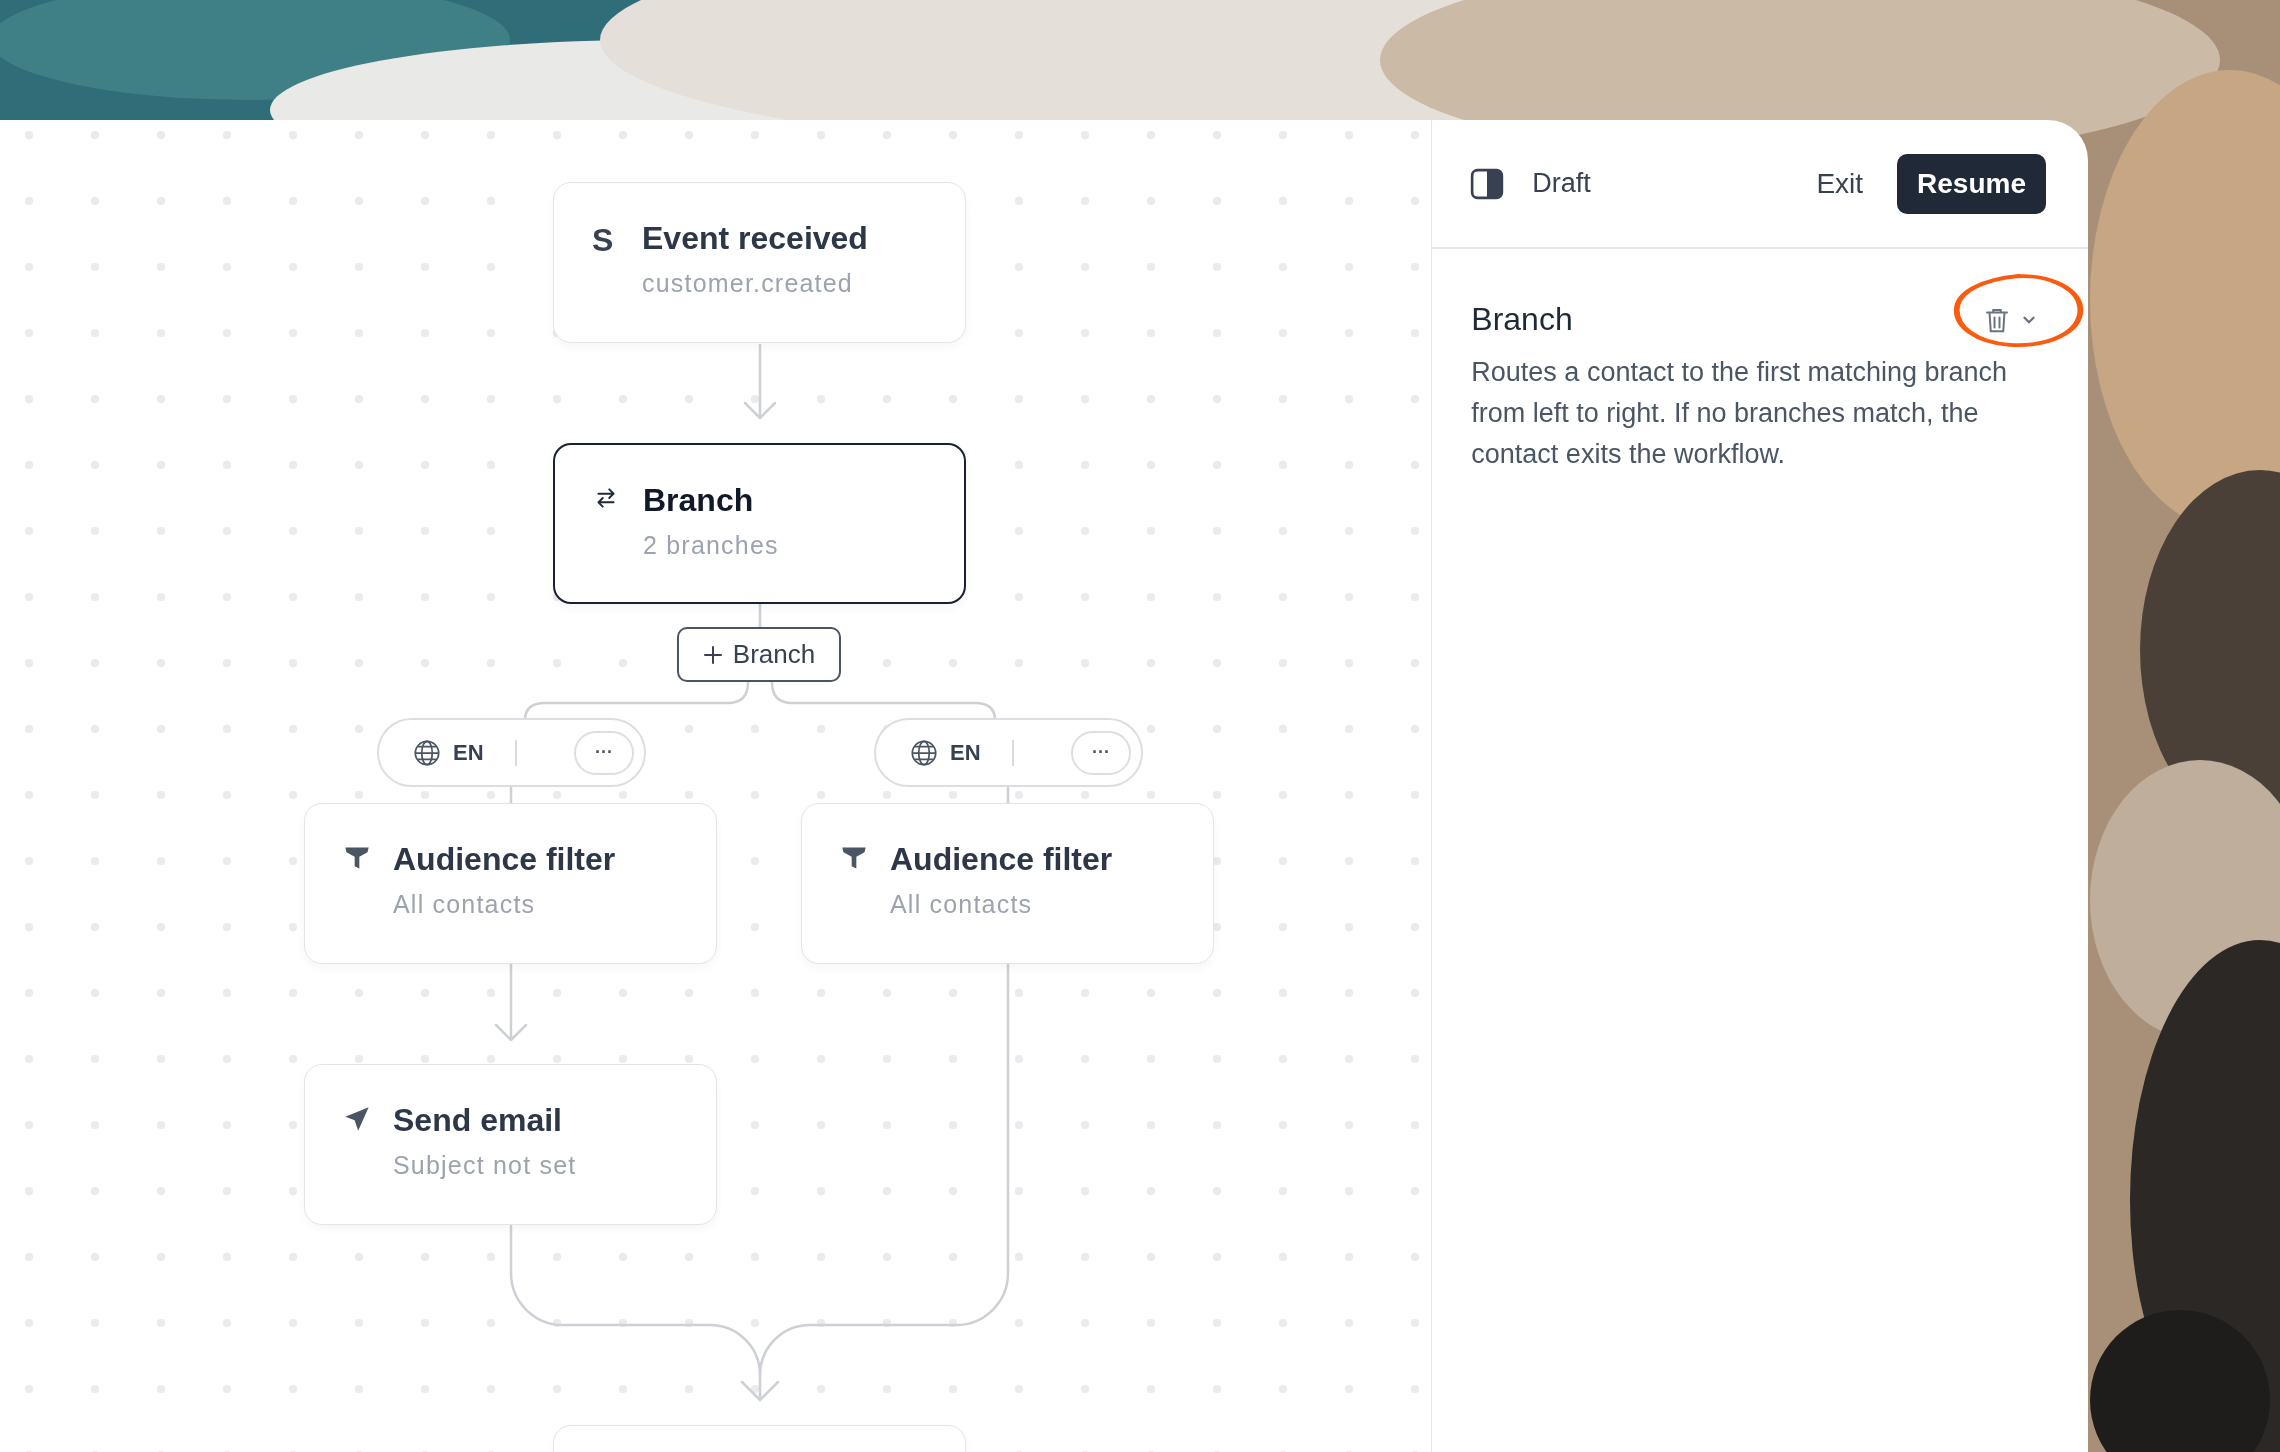 The width and height of the screenshot is (2280, 1452). Describe the element at coordinates (1740, 413) in the screenshot. I see `panel-description: Routes a contact to the first matching branch from left to right. If no branches match, the contact exits the workflow.` at that location.